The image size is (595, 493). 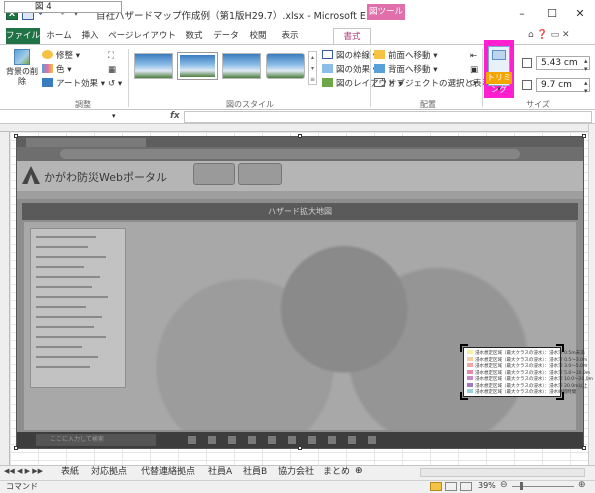 I want to click on picture-tools-context-label: 図ツール, so click(x=386, y=12).